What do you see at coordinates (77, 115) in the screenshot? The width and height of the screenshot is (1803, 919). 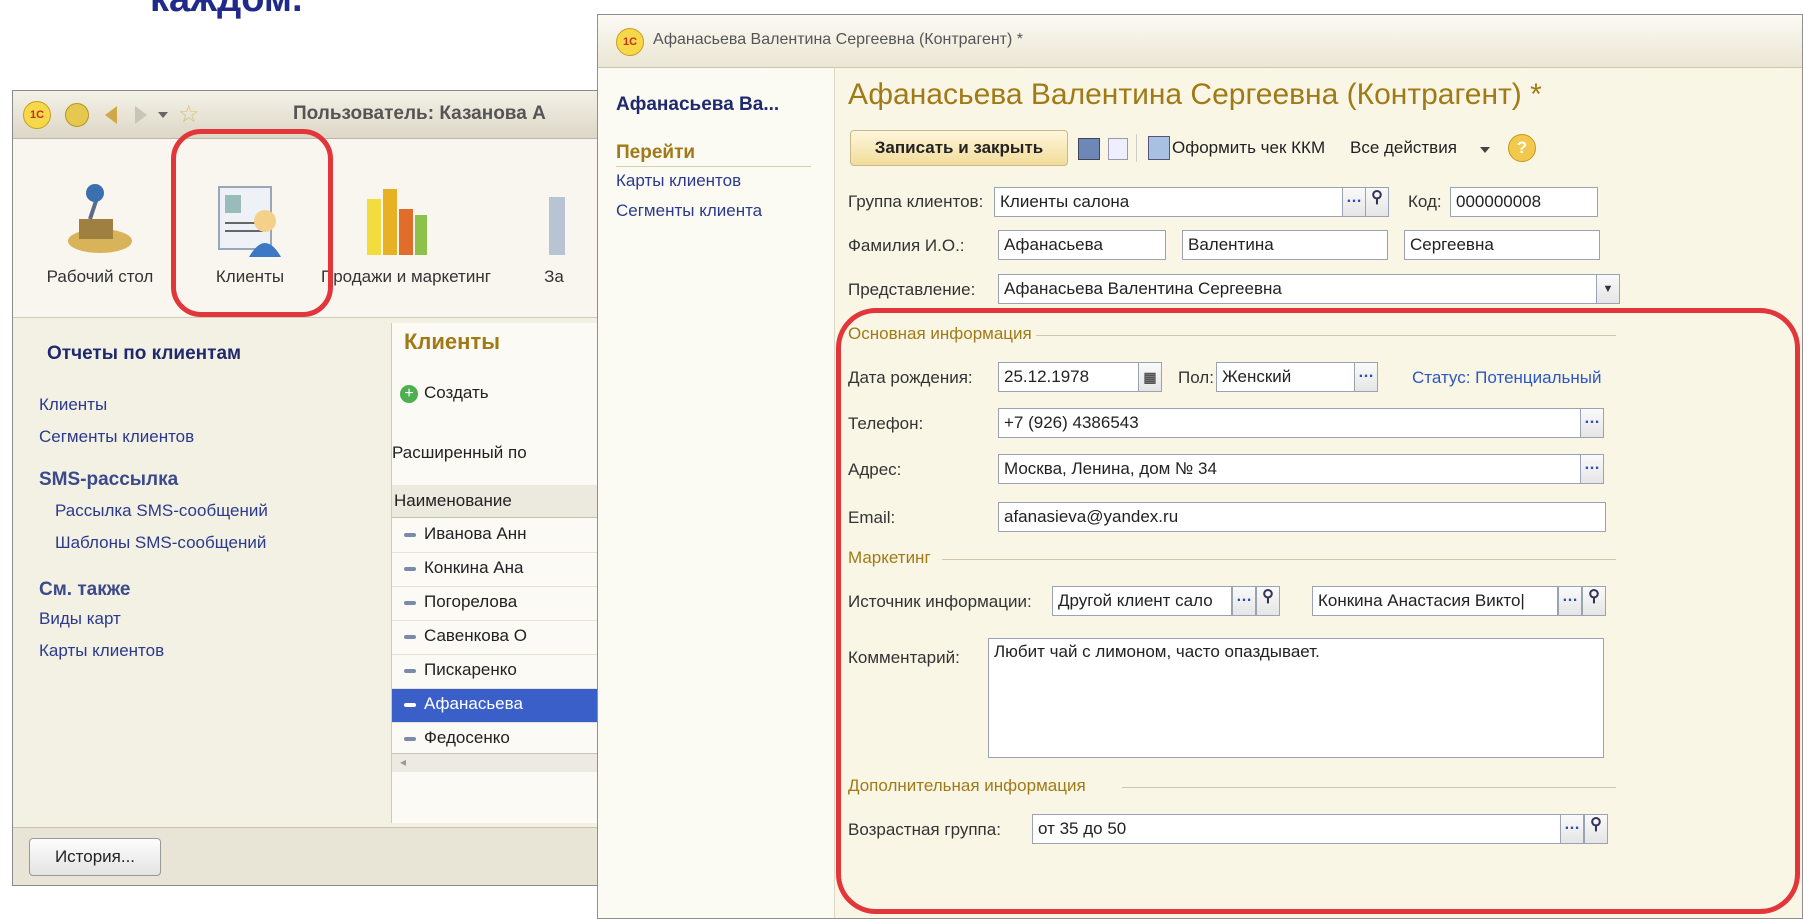 I see `menu-dropdown-icon` at bounding box center [77, 115].